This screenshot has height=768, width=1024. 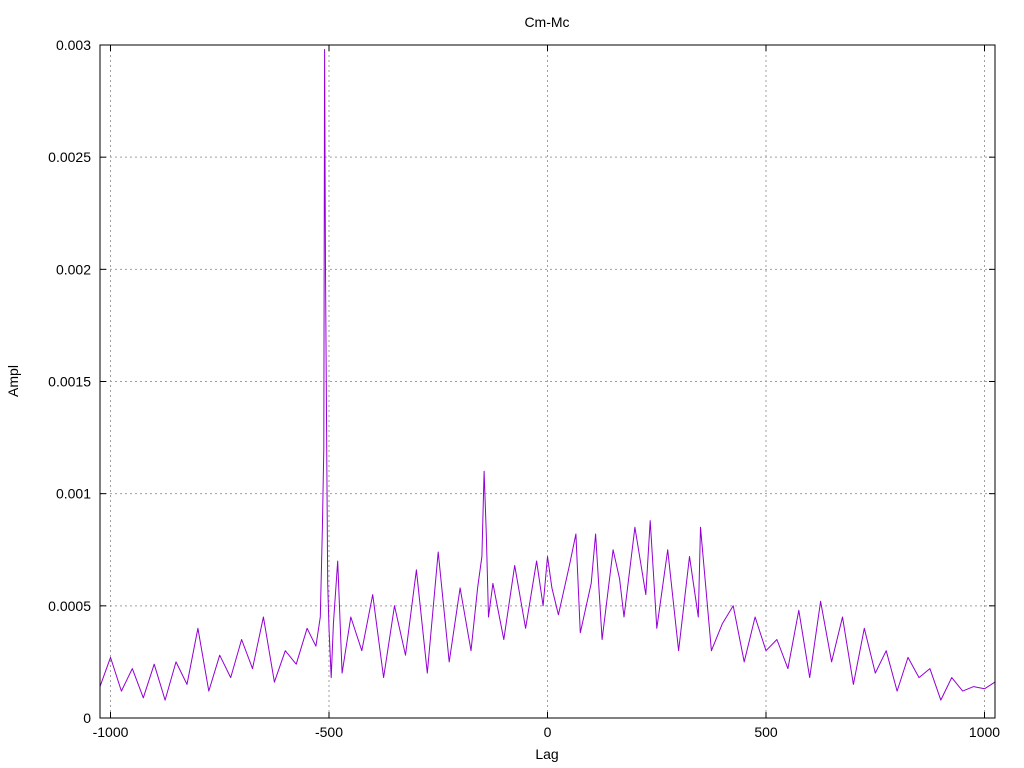 I want to click on chart-title: Cm-Mc, so click(x=546, y=22).